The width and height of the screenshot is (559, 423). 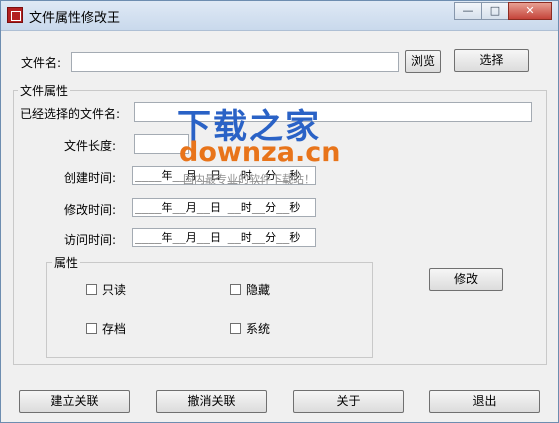 I want to click on flags-group-title: 属性, so click(x=66, y=262).